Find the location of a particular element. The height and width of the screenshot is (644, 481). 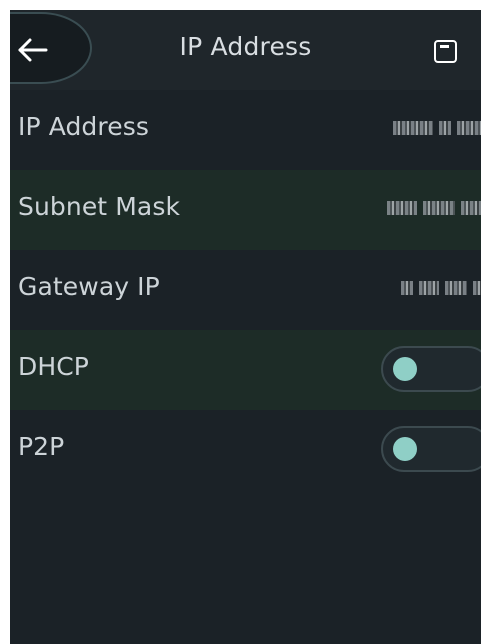

p2p-toggle-knob is located at coordinates (405, 449).